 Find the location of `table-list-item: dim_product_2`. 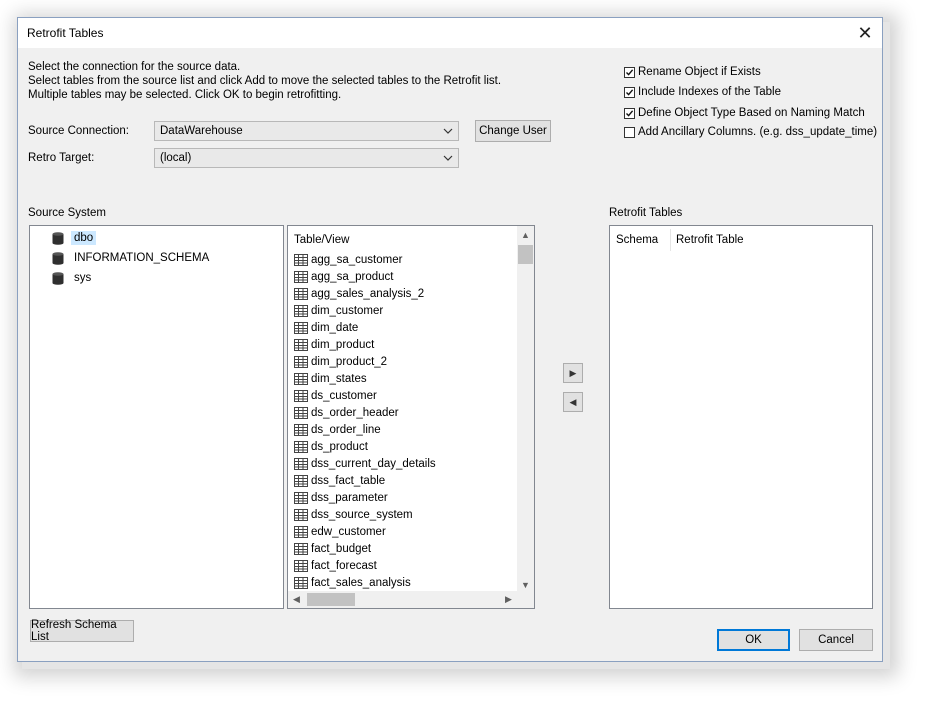

table-list-item: dim_product_2 is located at coordinates (340, 361).